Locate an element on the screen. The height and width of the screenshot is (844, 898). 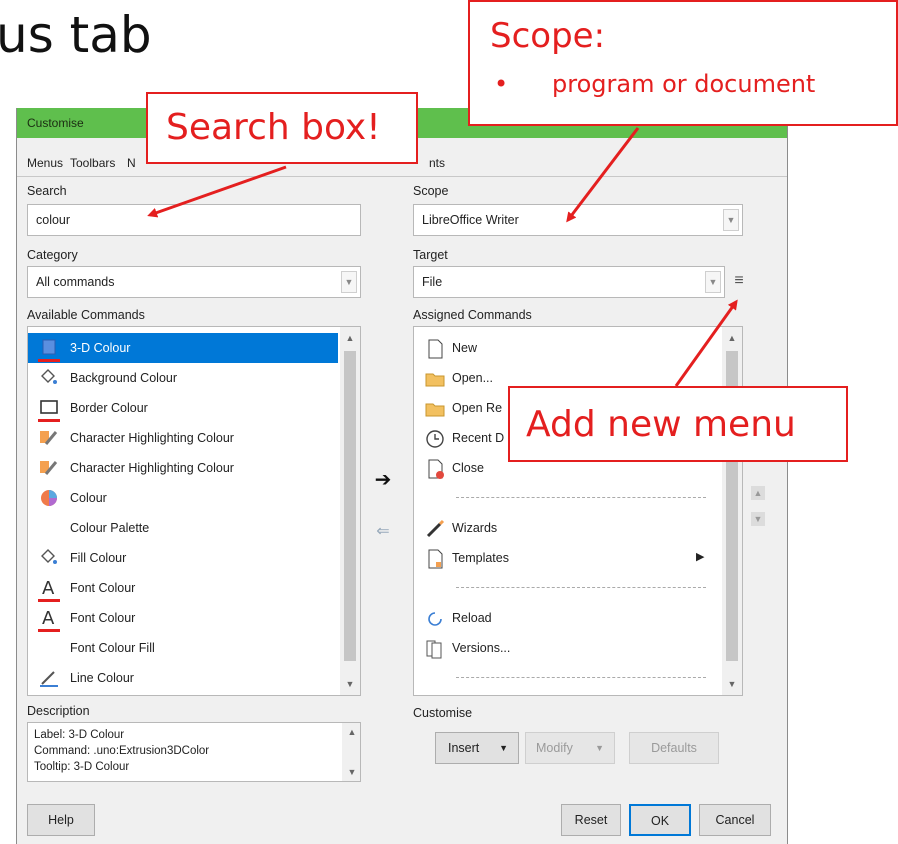
available-scrollbar: ▲ ▼ is located at coordinates (350, 511).